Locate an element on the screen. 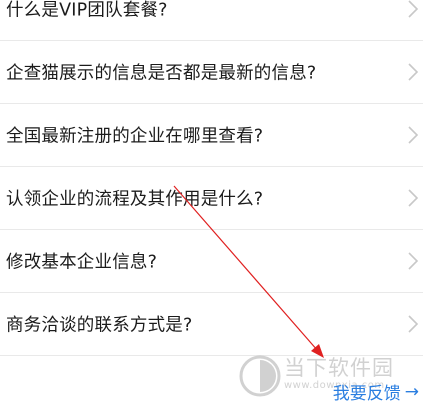 Image resolution: width=423 pixels, height=420 pixels. arrow-right-icon: → is located at coordinates (411, 391).